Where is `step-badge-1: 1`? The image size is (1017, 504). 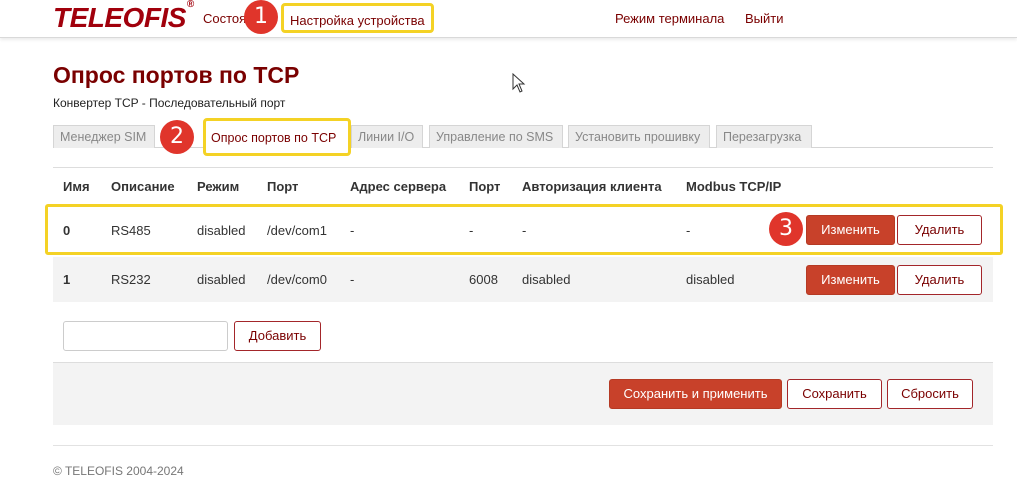 step-badge-1: 1 is located at coordinates (261, 17).